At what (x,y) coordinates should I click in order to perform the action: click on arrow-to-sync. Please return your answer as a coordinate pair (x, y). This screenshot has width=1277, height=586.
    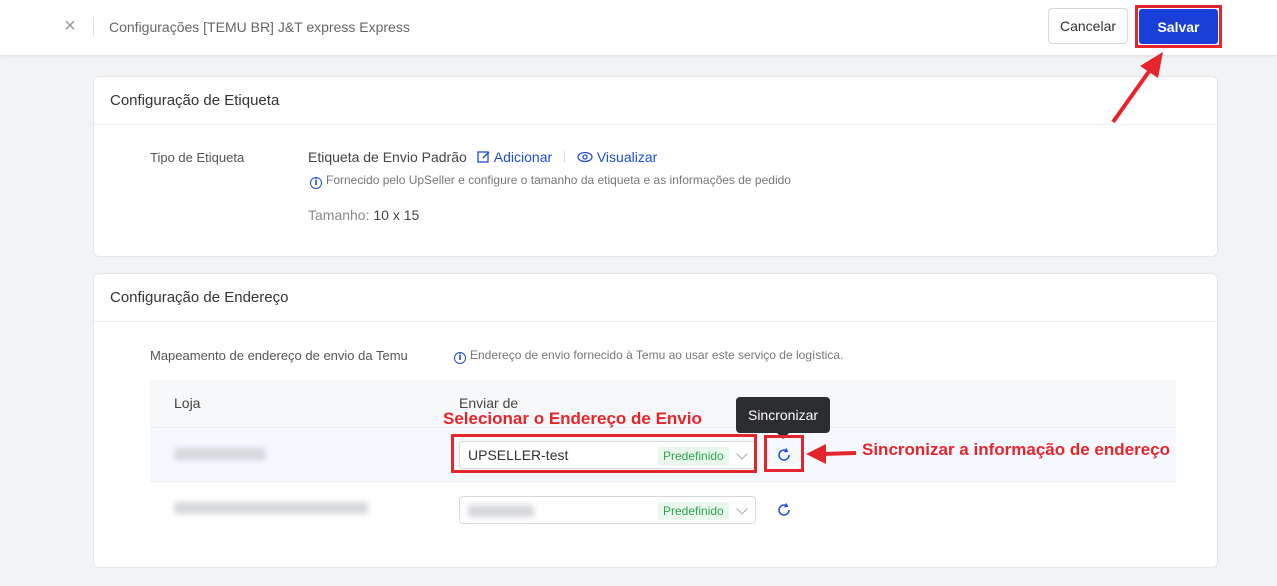
    Looking at the image, I should click on (831, 454).